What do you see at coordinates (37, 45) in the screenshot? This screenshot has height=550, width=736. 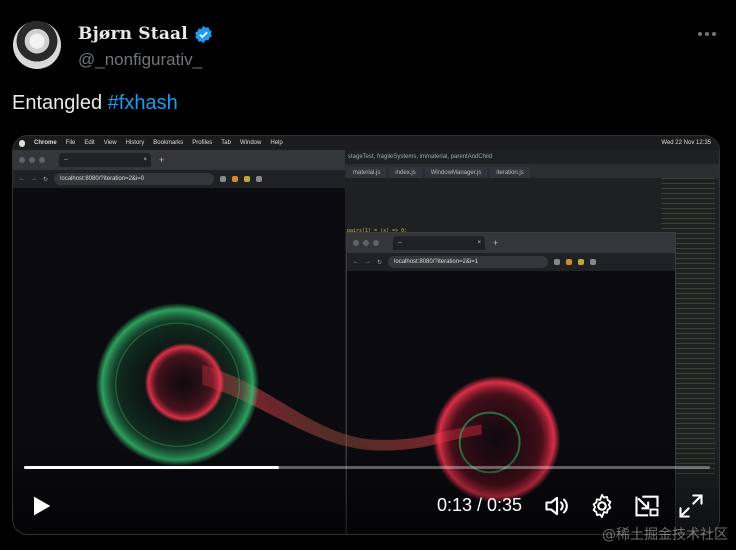 I see `avatar` at bounding box center [37, 45].